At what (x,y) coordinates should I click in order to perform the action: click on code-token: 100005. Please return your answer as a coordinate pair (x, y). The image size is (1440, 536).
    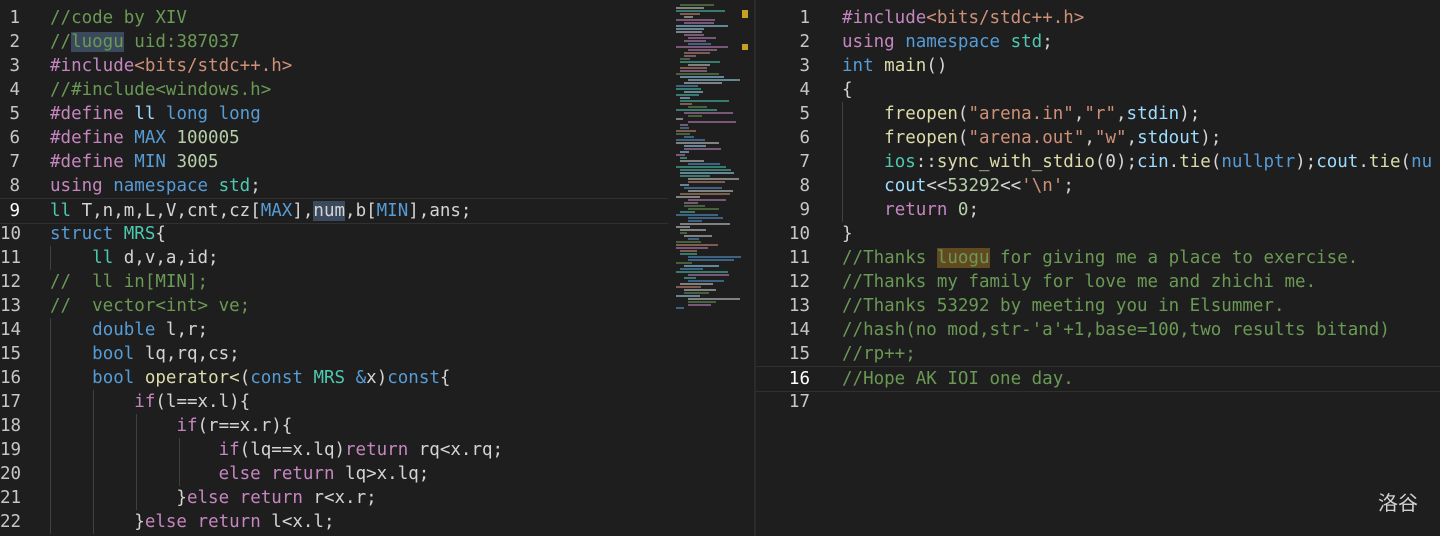
    Looking at the image, I should click on (208, 138).